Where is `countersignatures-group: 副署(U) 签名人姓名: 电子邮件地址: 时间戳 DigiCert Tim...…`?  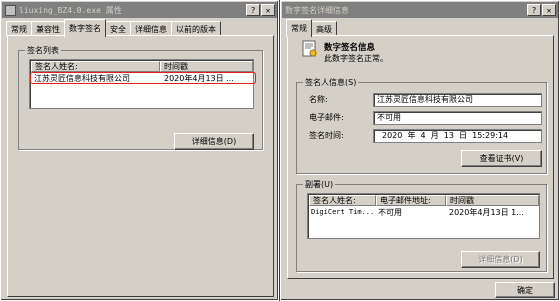 countersignatures-group: 副署(U) 签名人姓名: 电子邮件地址: 时间戳 DigiCert Tim...… is located at coordinates (421, 225).